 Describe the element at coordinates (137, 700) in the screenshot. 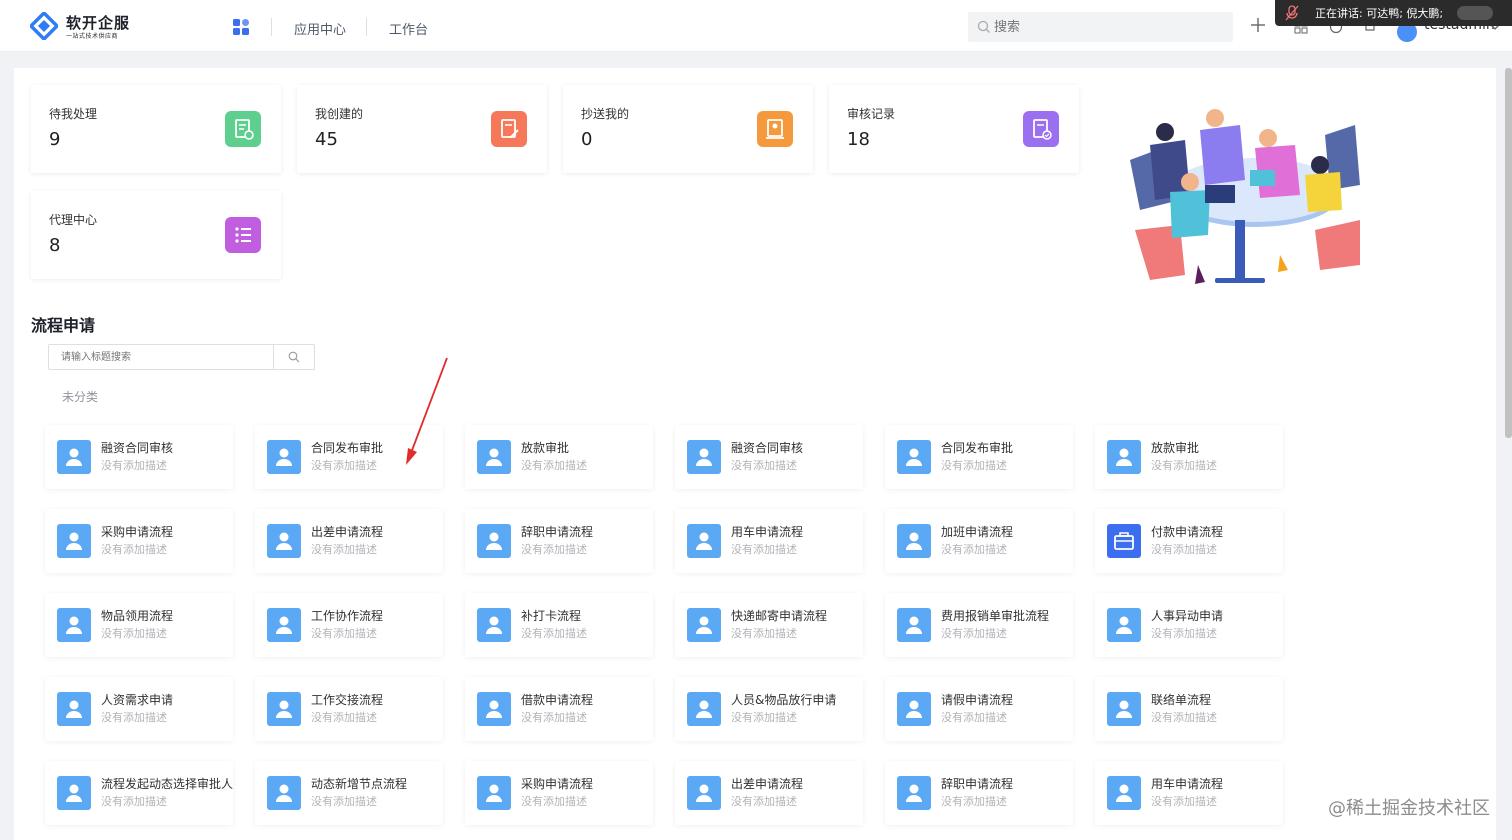

I see `flow-card-title: 人资需求申请` at that location.